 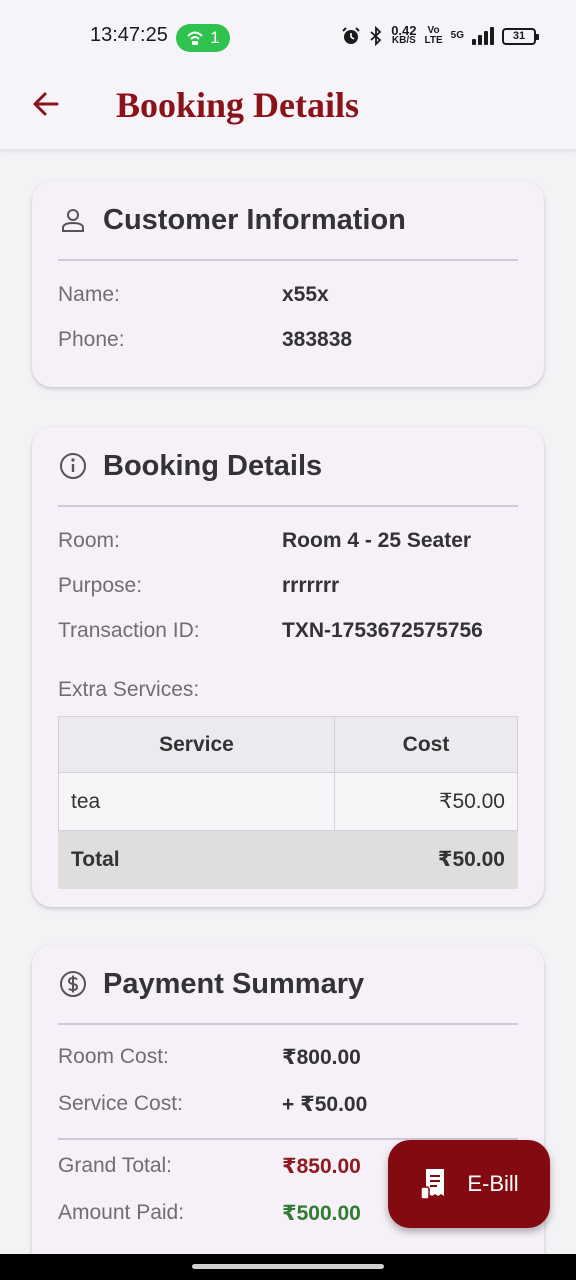 I want to click on service-cost-label: Service Cost:, so click(x=120, y=1103).